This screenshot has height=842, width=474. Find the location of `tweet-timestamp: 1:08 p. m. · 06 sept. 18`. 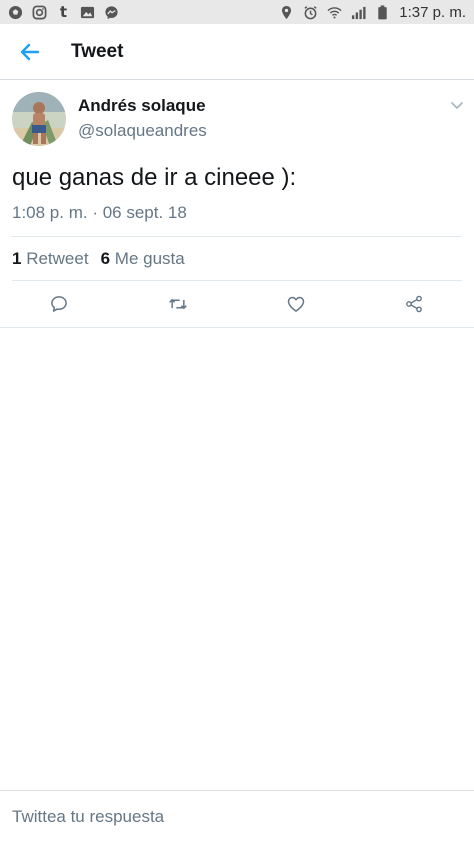

tweet-timestamp: 1:08 p. m. · 06 sept. 18 is located at coordinates (99, 212).